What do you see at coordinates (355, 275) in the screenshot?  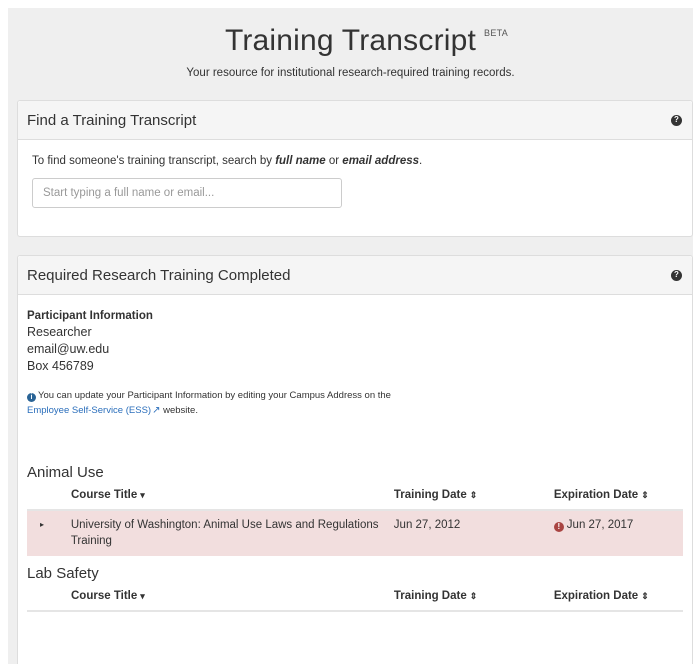 I see `required-panel-heading: Required Research Training Completed ?` at bounding box center [355, 275].